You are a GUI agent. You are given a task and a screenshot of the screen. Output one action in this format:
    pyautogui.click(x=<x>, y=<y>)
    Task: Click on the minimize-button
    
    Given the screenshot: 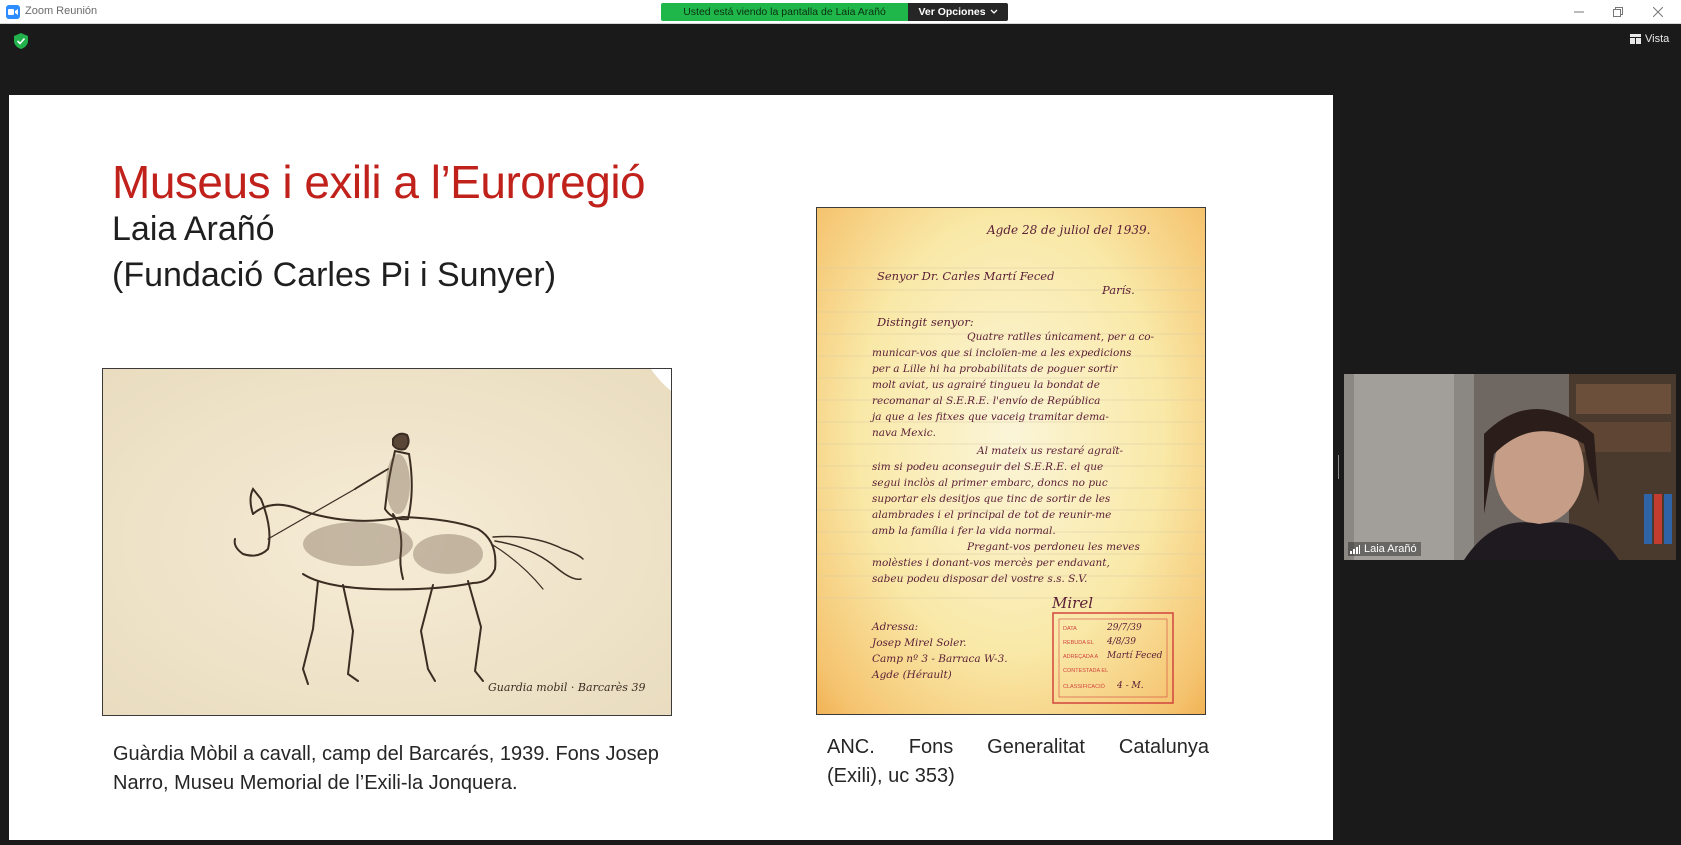 What is the action you would take?
    pyautogui.click(x=1579, y=12)
    